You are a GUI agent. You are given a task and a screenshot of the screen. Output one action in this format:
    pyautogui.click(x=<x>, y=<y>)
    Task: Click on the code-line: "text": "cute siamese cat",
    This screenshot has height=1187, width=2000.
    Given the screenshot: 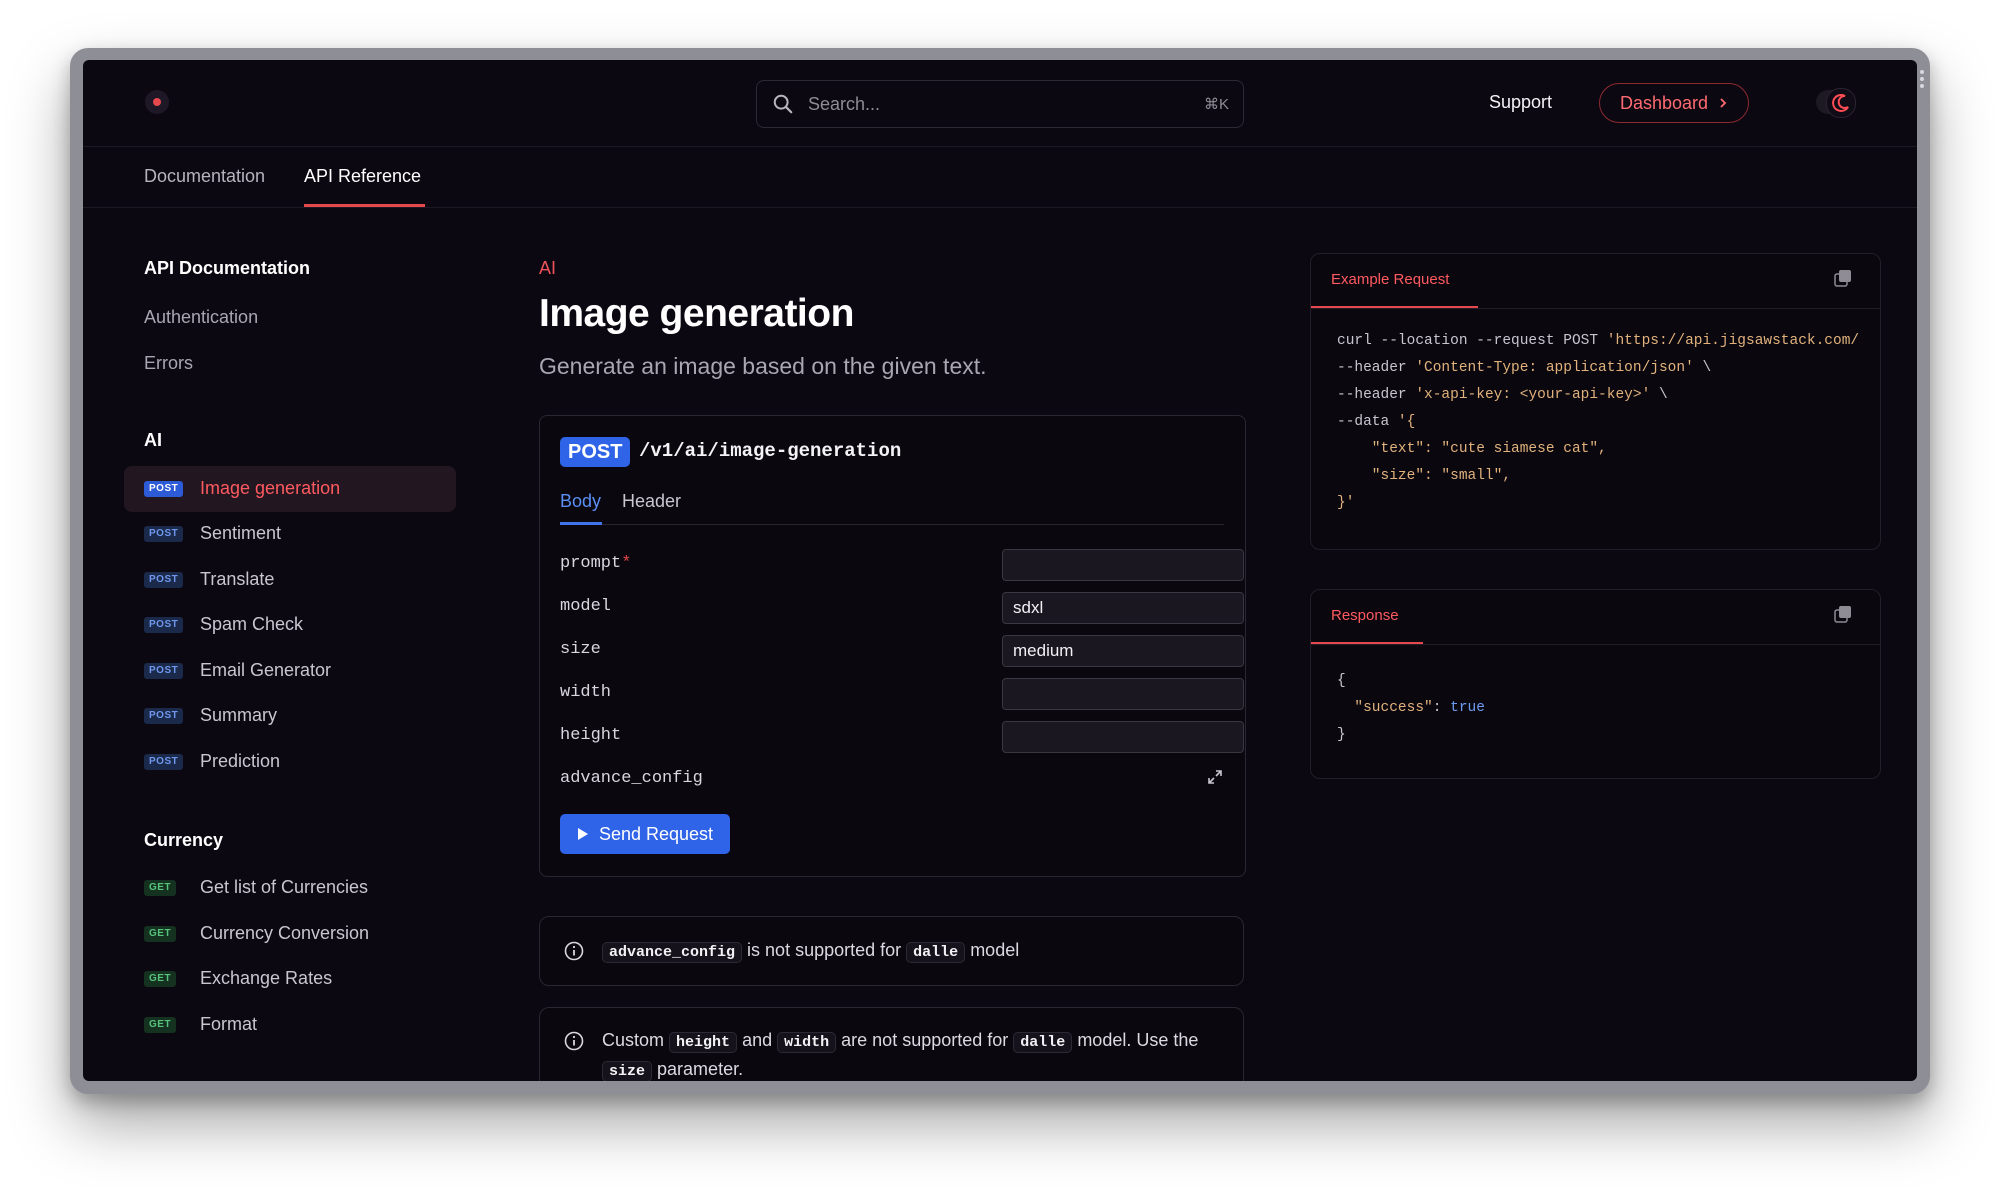 What is the action you would take?
    pyautogui.click(x=1472, y=449)
    